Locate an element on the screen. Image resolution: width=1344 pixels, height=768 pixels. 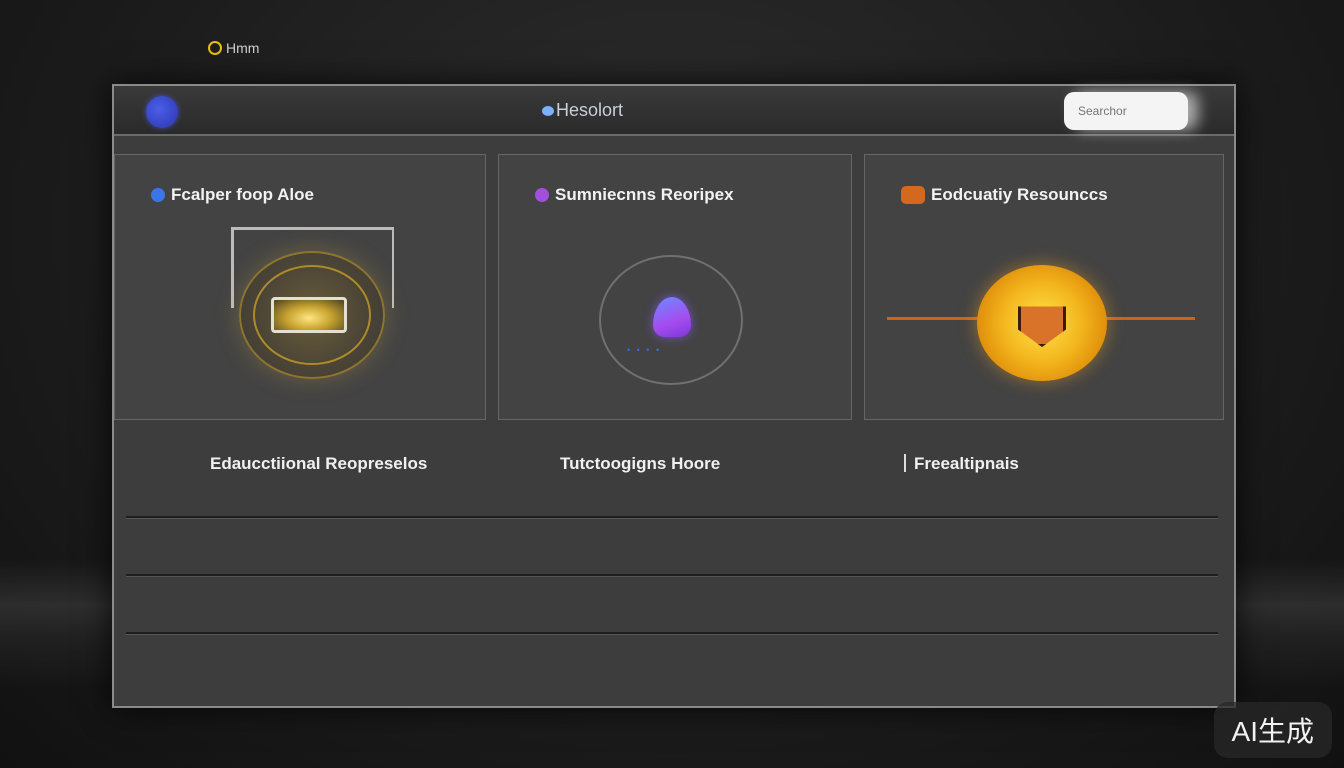
row-label-2: Tutctoogigns Hoore is located at coordinates (640, 464).